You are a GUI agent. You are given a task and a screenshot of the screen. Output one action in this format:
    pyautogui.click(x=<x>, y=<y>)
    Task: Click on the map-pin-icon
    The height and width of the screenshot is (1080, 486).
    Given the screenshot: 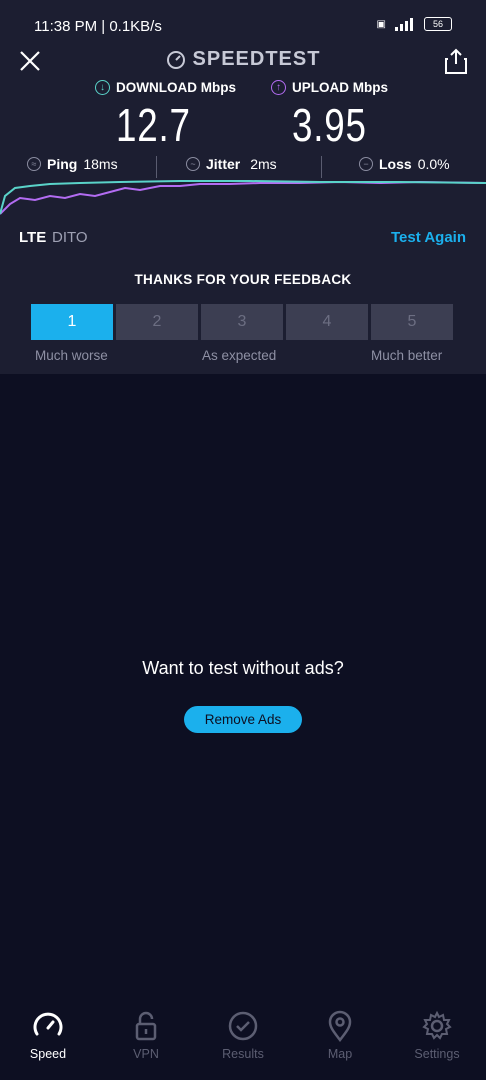 What is the action you would take?
    pyautogui.click(x=340, y=1026)
    